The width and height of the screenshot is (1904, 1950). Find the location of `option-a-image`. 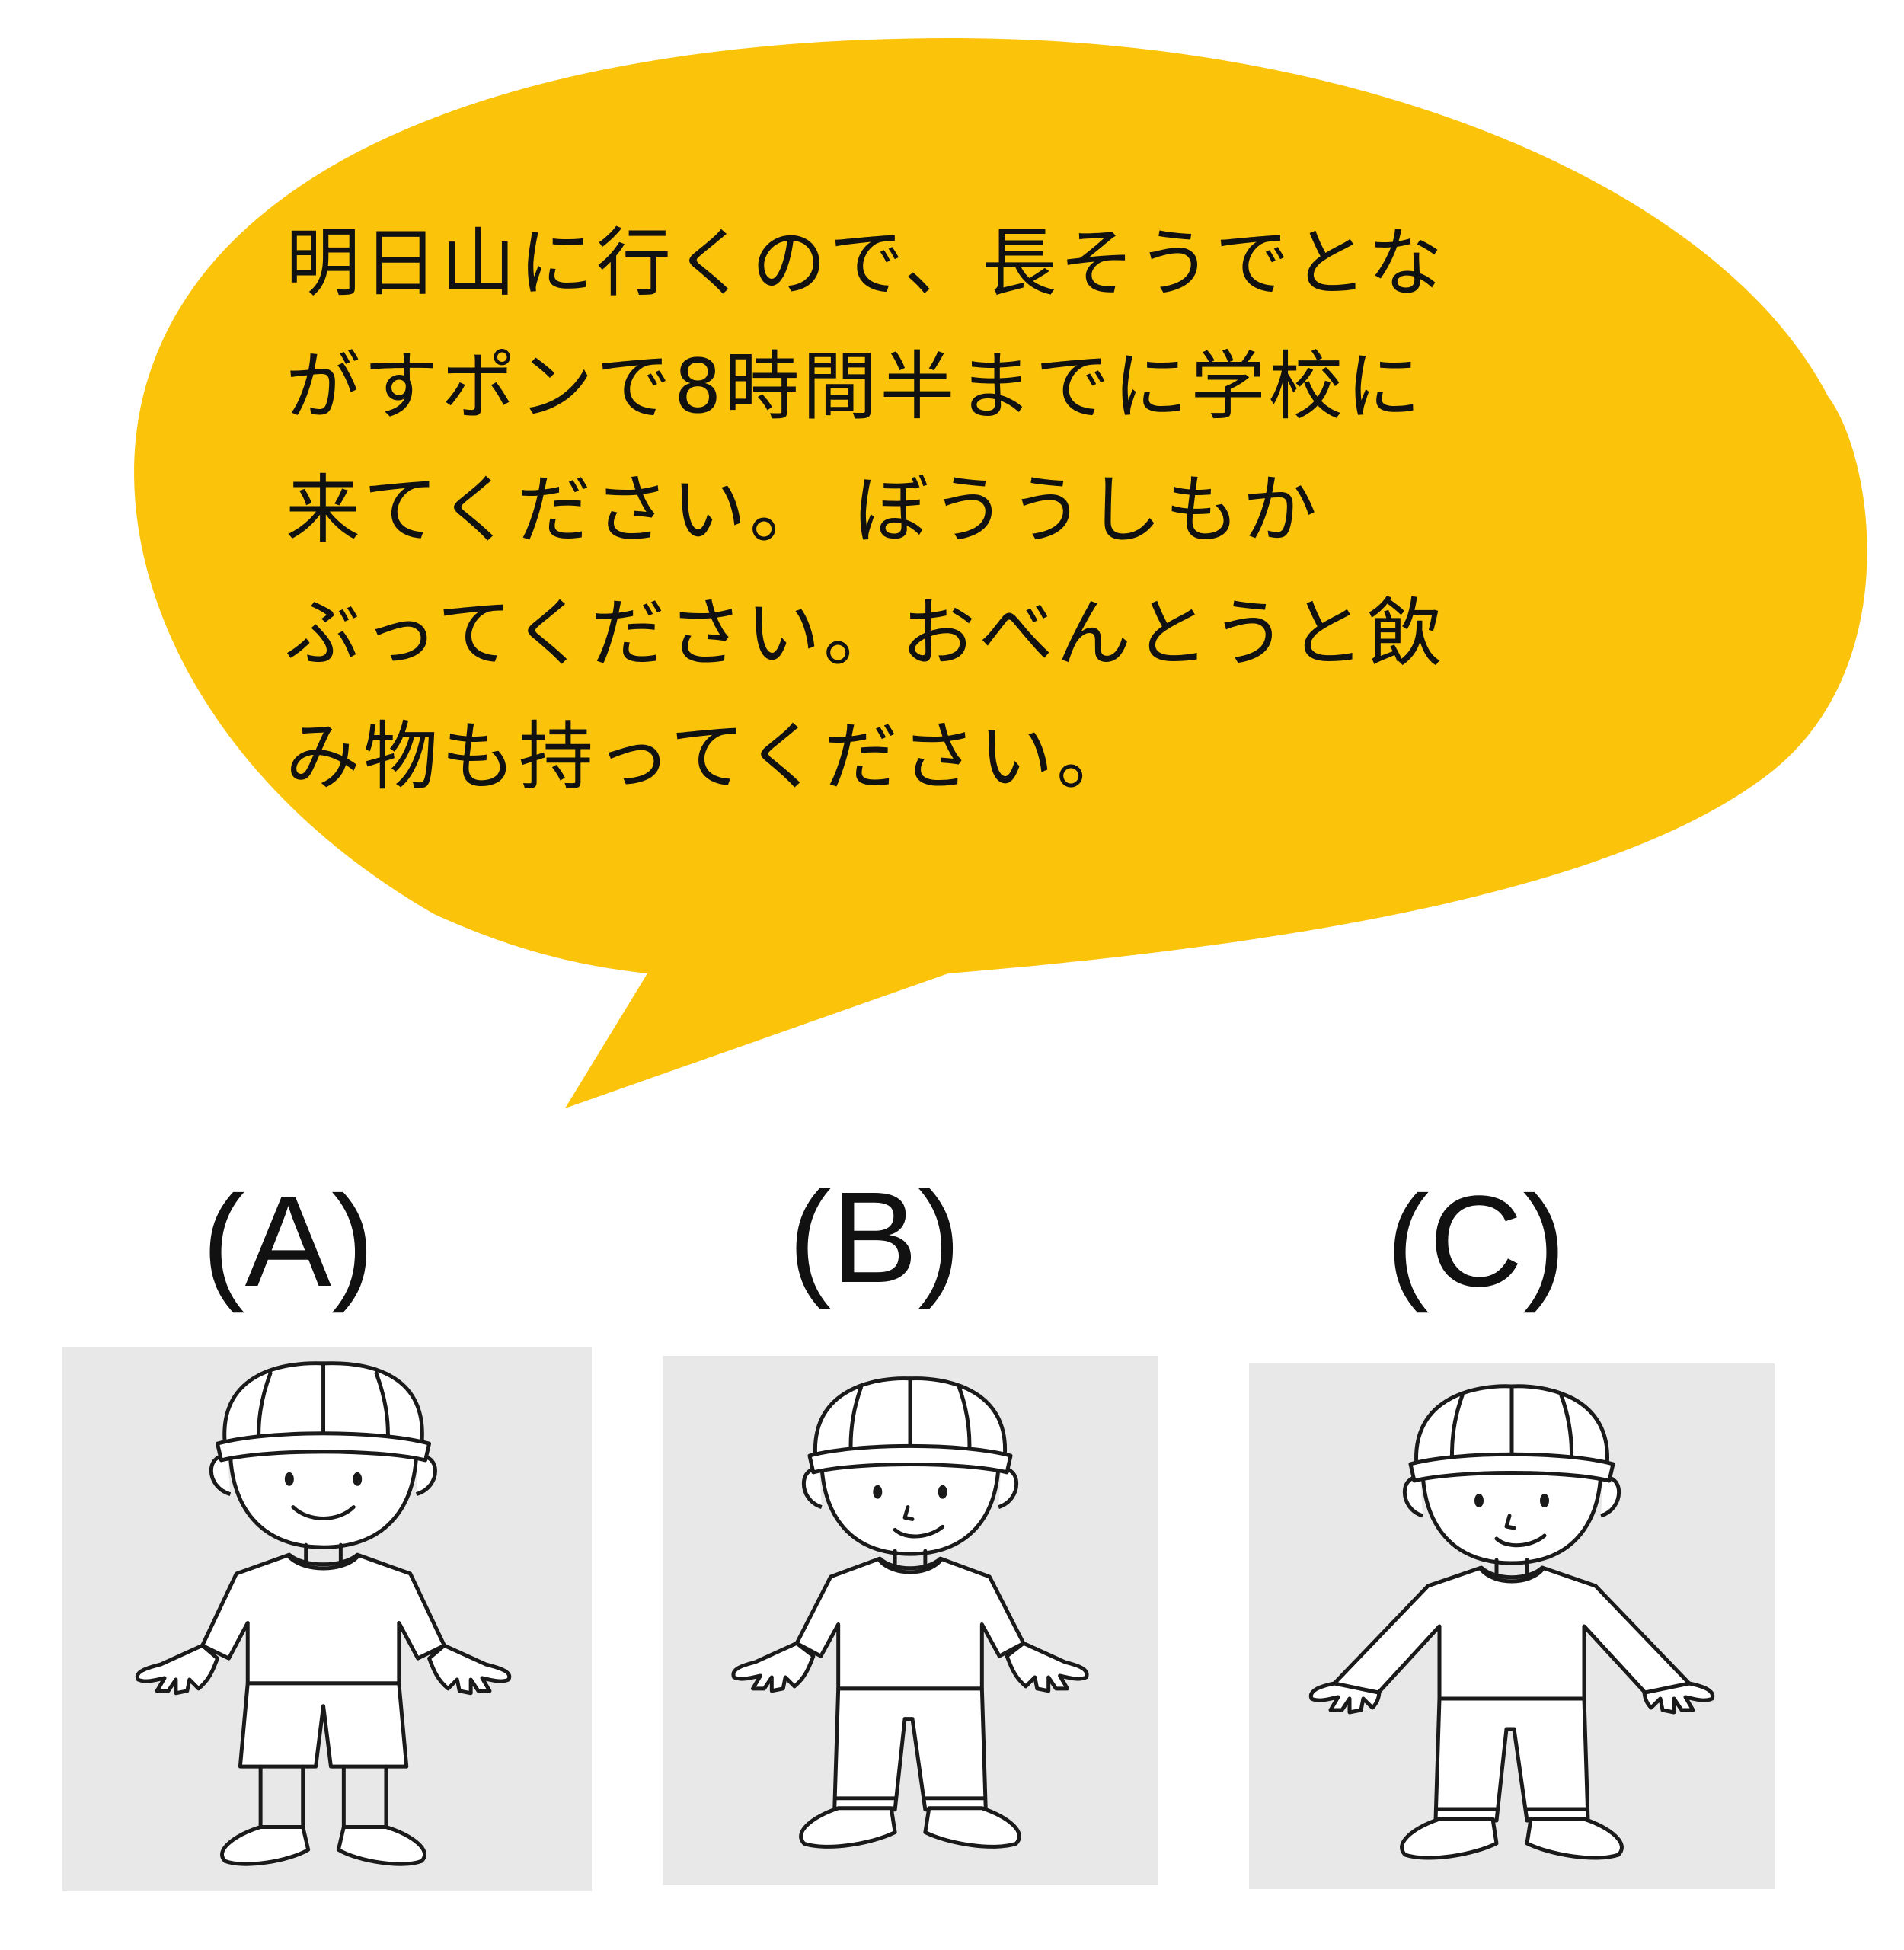

option-a-image is located at coordinates (327, 1619).